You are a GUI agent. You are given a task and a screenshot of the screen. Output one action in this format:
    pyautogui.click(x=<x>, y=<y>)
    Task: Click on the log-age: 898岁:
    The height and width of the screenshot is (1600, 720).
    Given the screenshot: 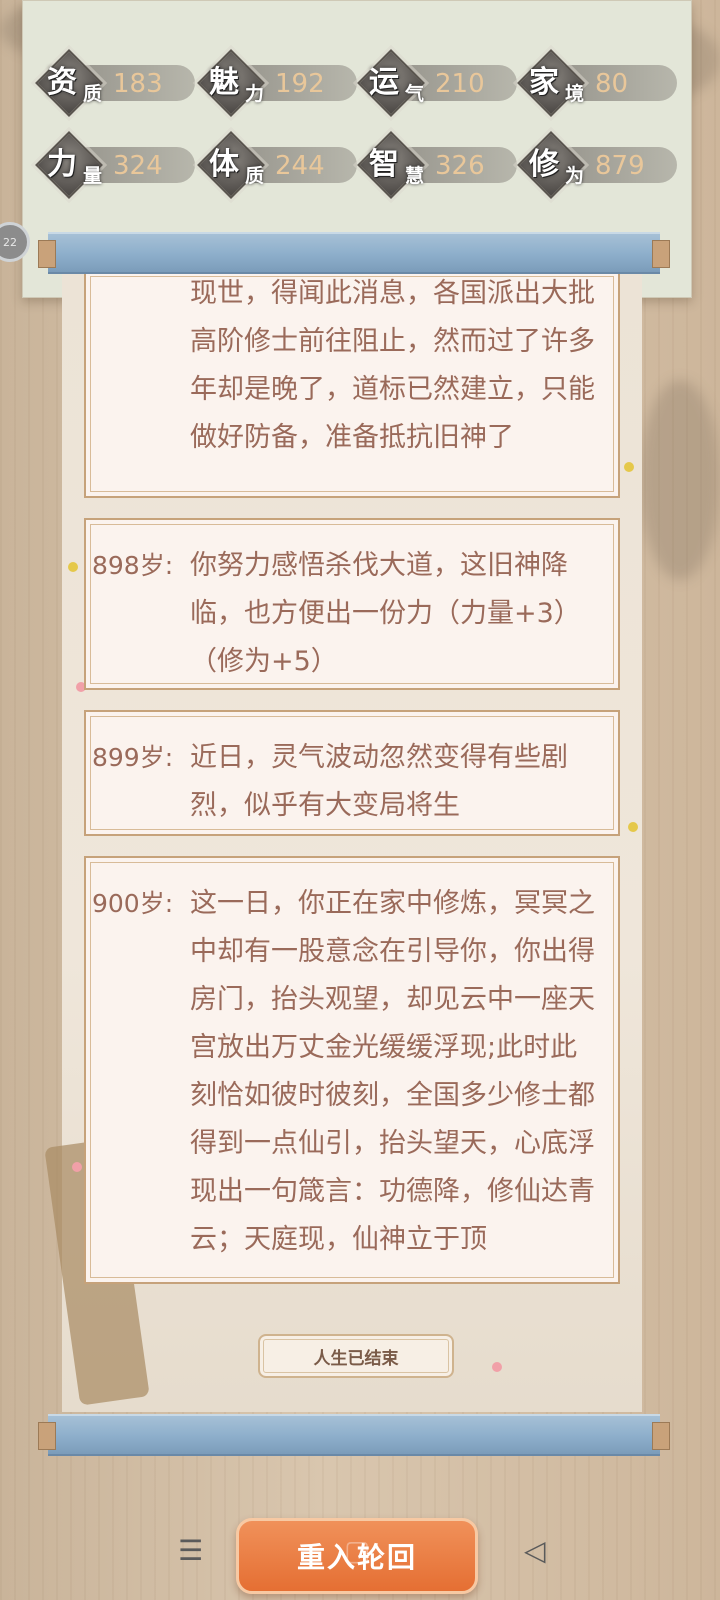 What is the action you would take?
    pyautogui.click(x=133, y=565)
    